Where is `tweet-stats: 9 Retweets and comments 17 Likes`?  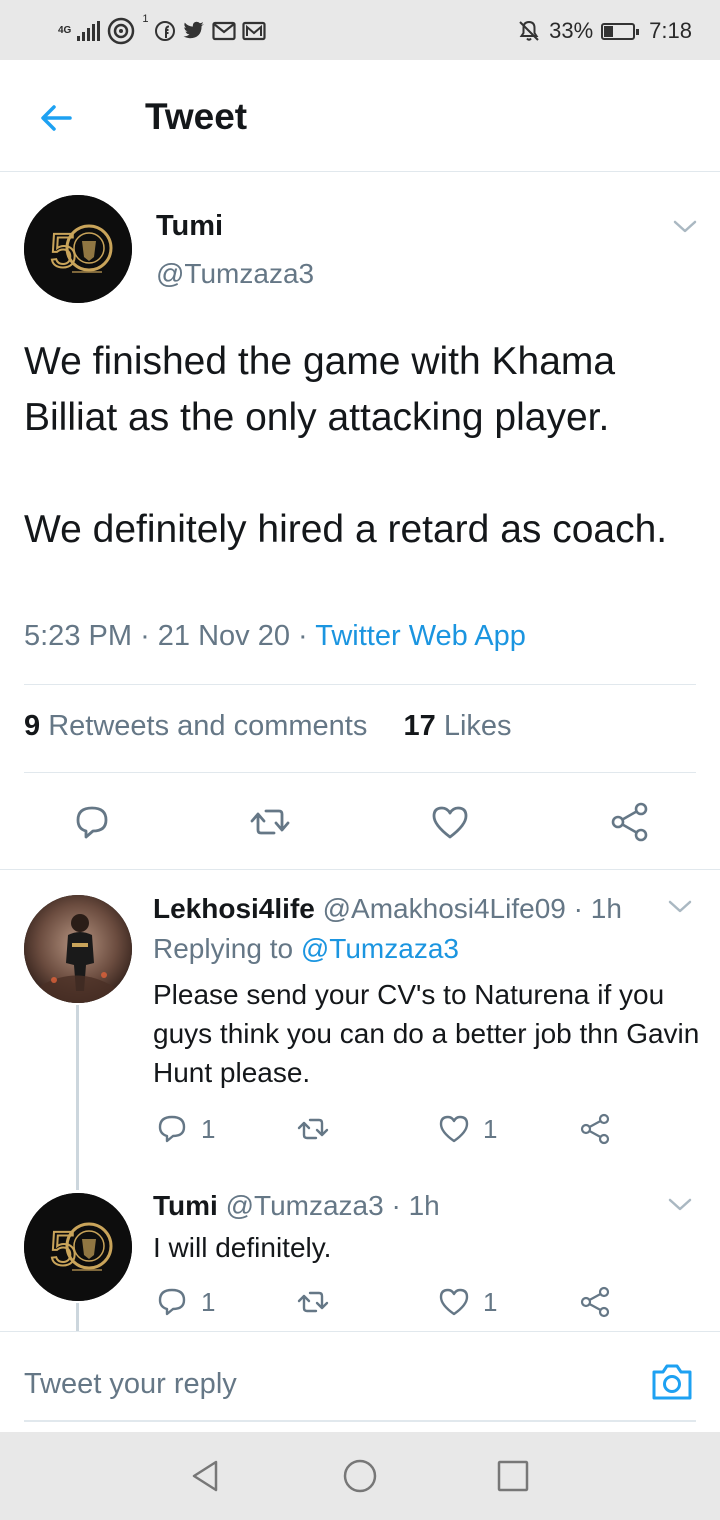 tweet-stats: 9 Retweets and comments 17 Likes is located at coordinates (268, 726).